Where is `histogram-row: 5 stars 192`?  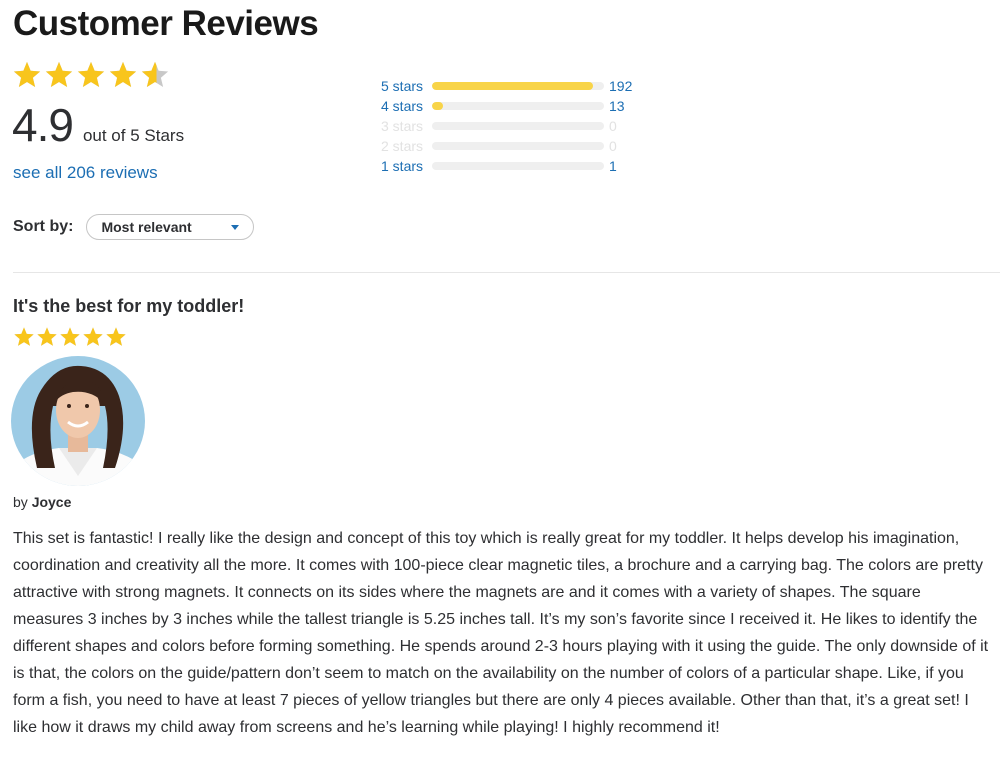 histogram-row: 5 stars 192 is located at coordinates (521, 86).